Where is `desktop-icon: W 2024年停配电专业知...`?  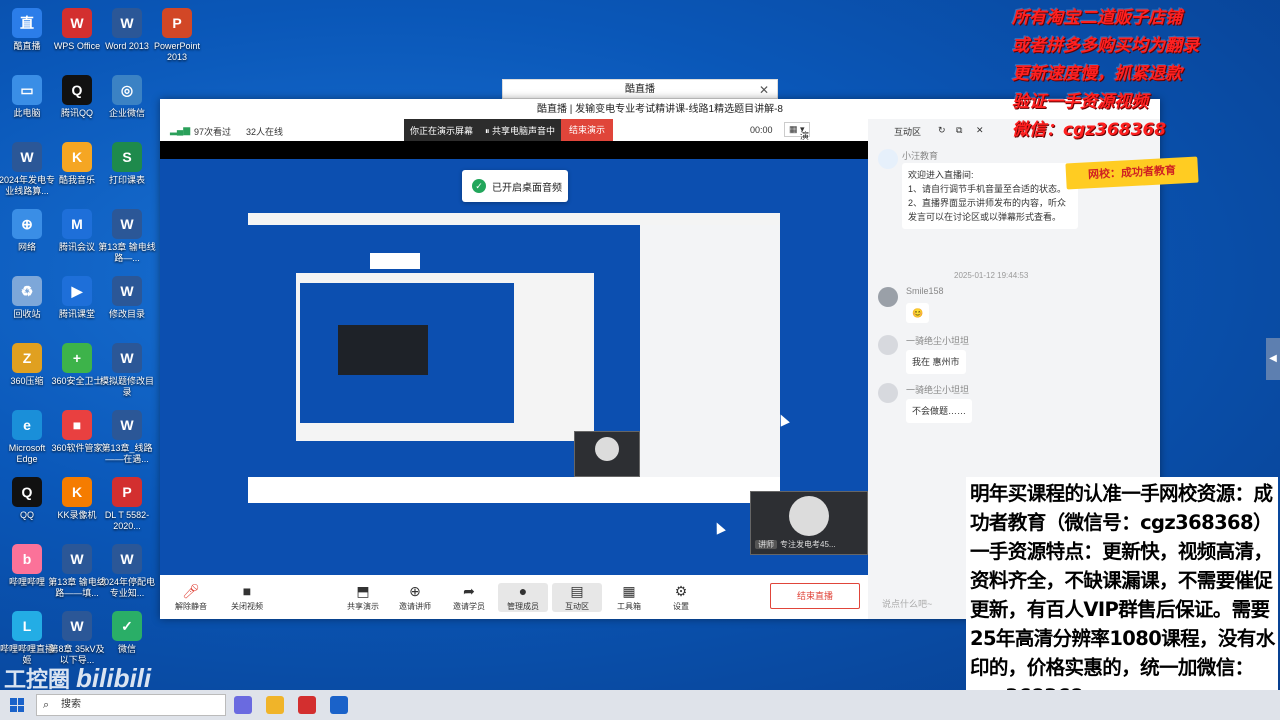 desktop-icon: W 2024年停配电专业知... is located at coordinates (127, 571).